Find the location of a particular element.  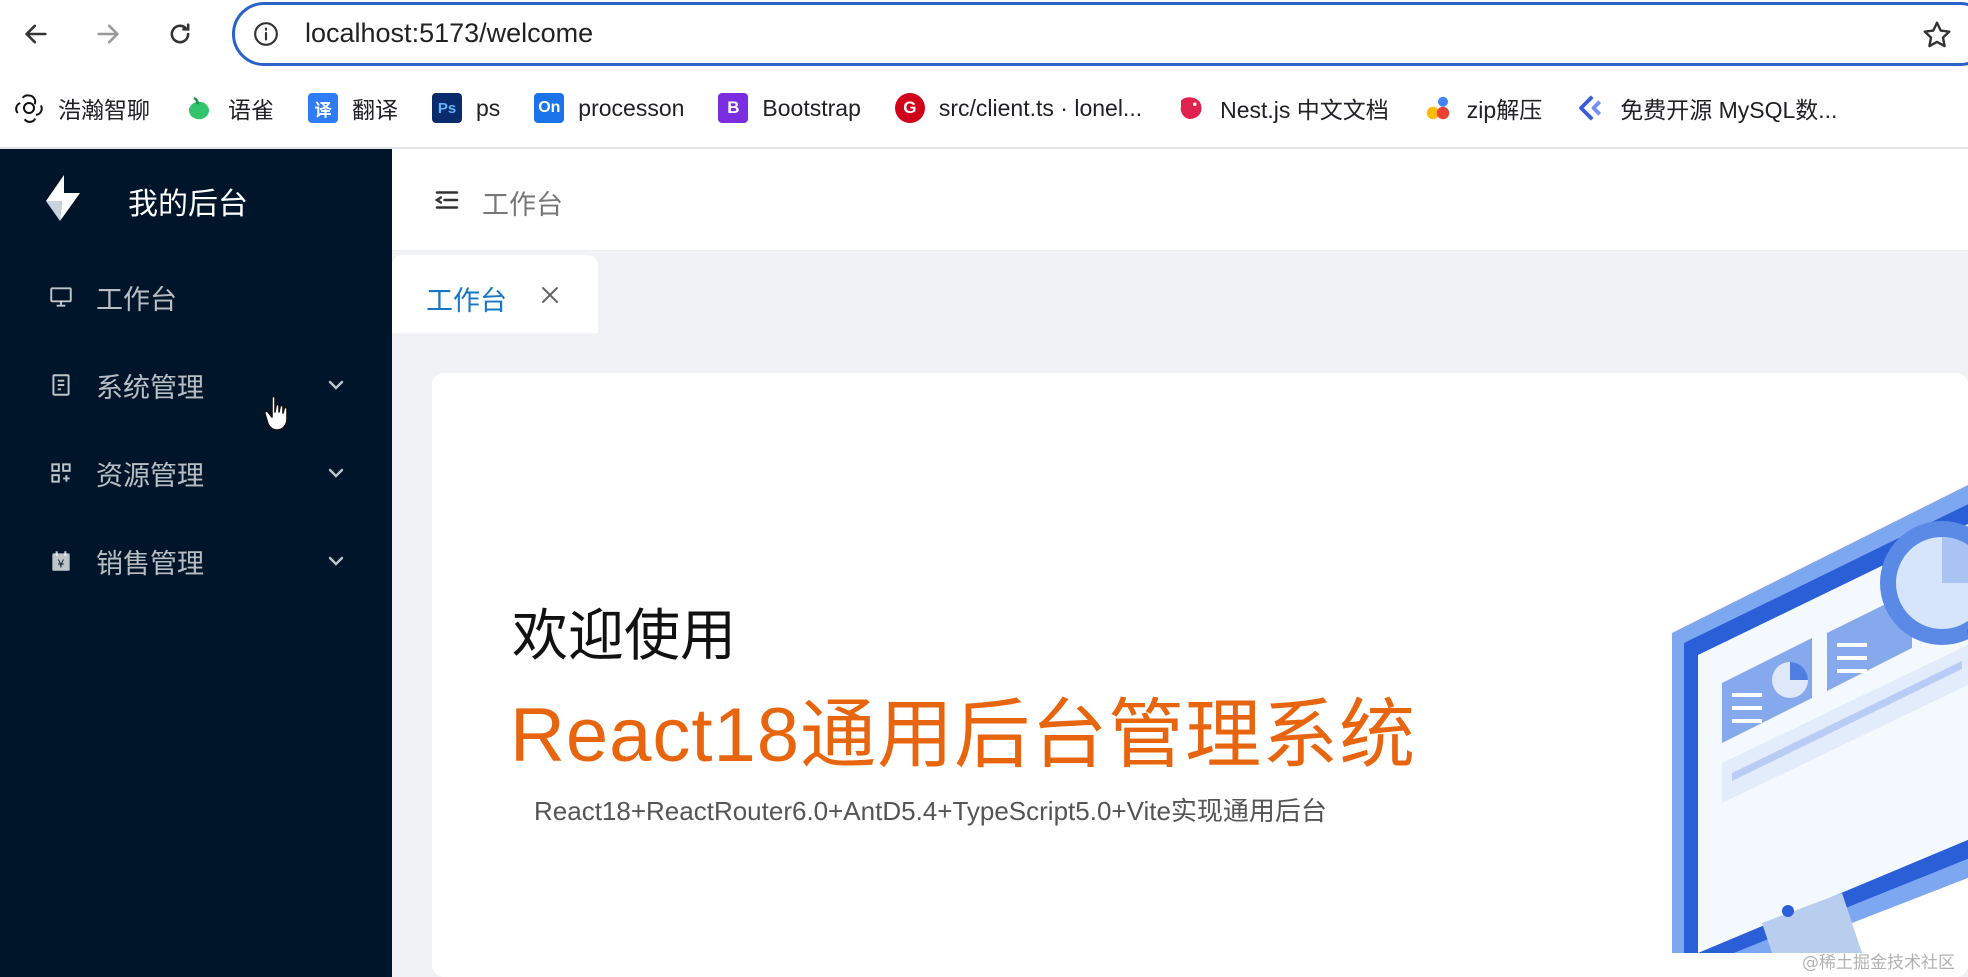

star-icon is located at coordinates (1937, 35).